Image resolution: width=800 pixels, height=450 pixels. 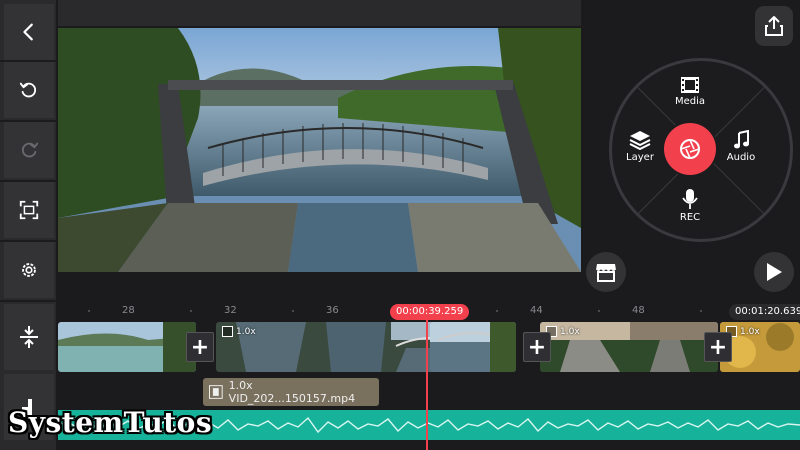 I want to click on music-note-icon, so click(x=741, y=139).